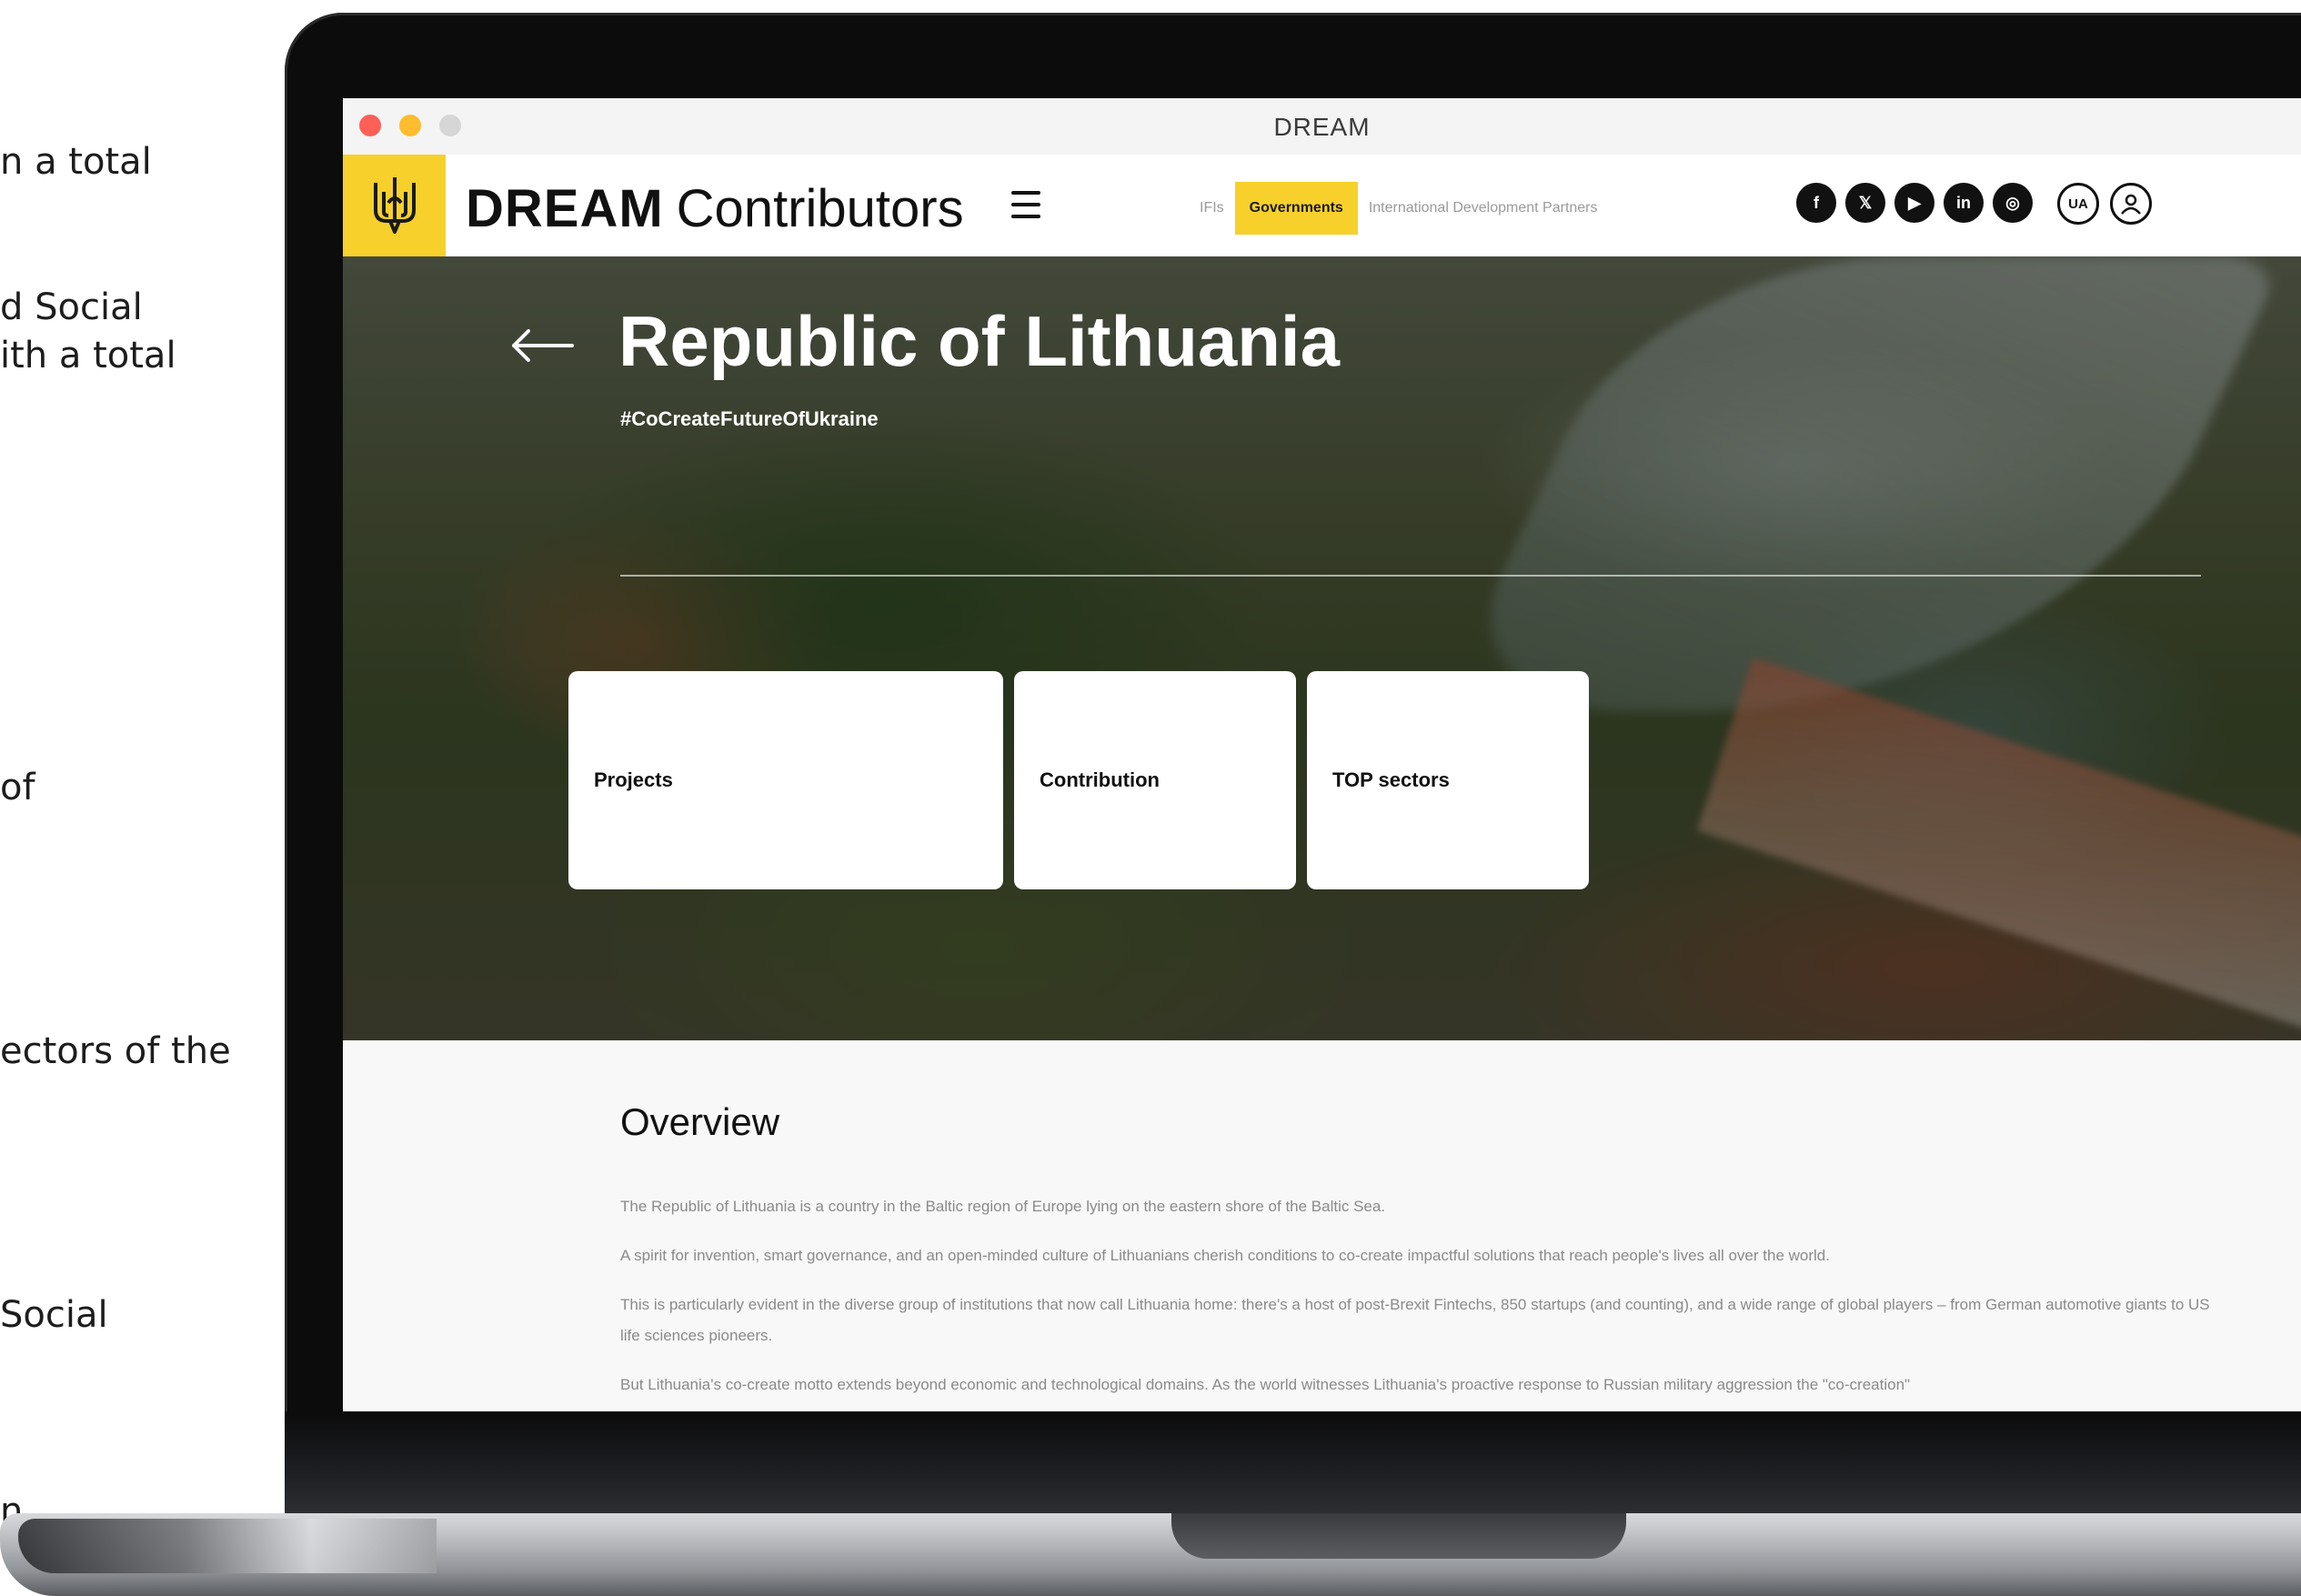  Describe the element at coordinates (633, 779) in the screenshot. I see `card-label: Projects` at that location.